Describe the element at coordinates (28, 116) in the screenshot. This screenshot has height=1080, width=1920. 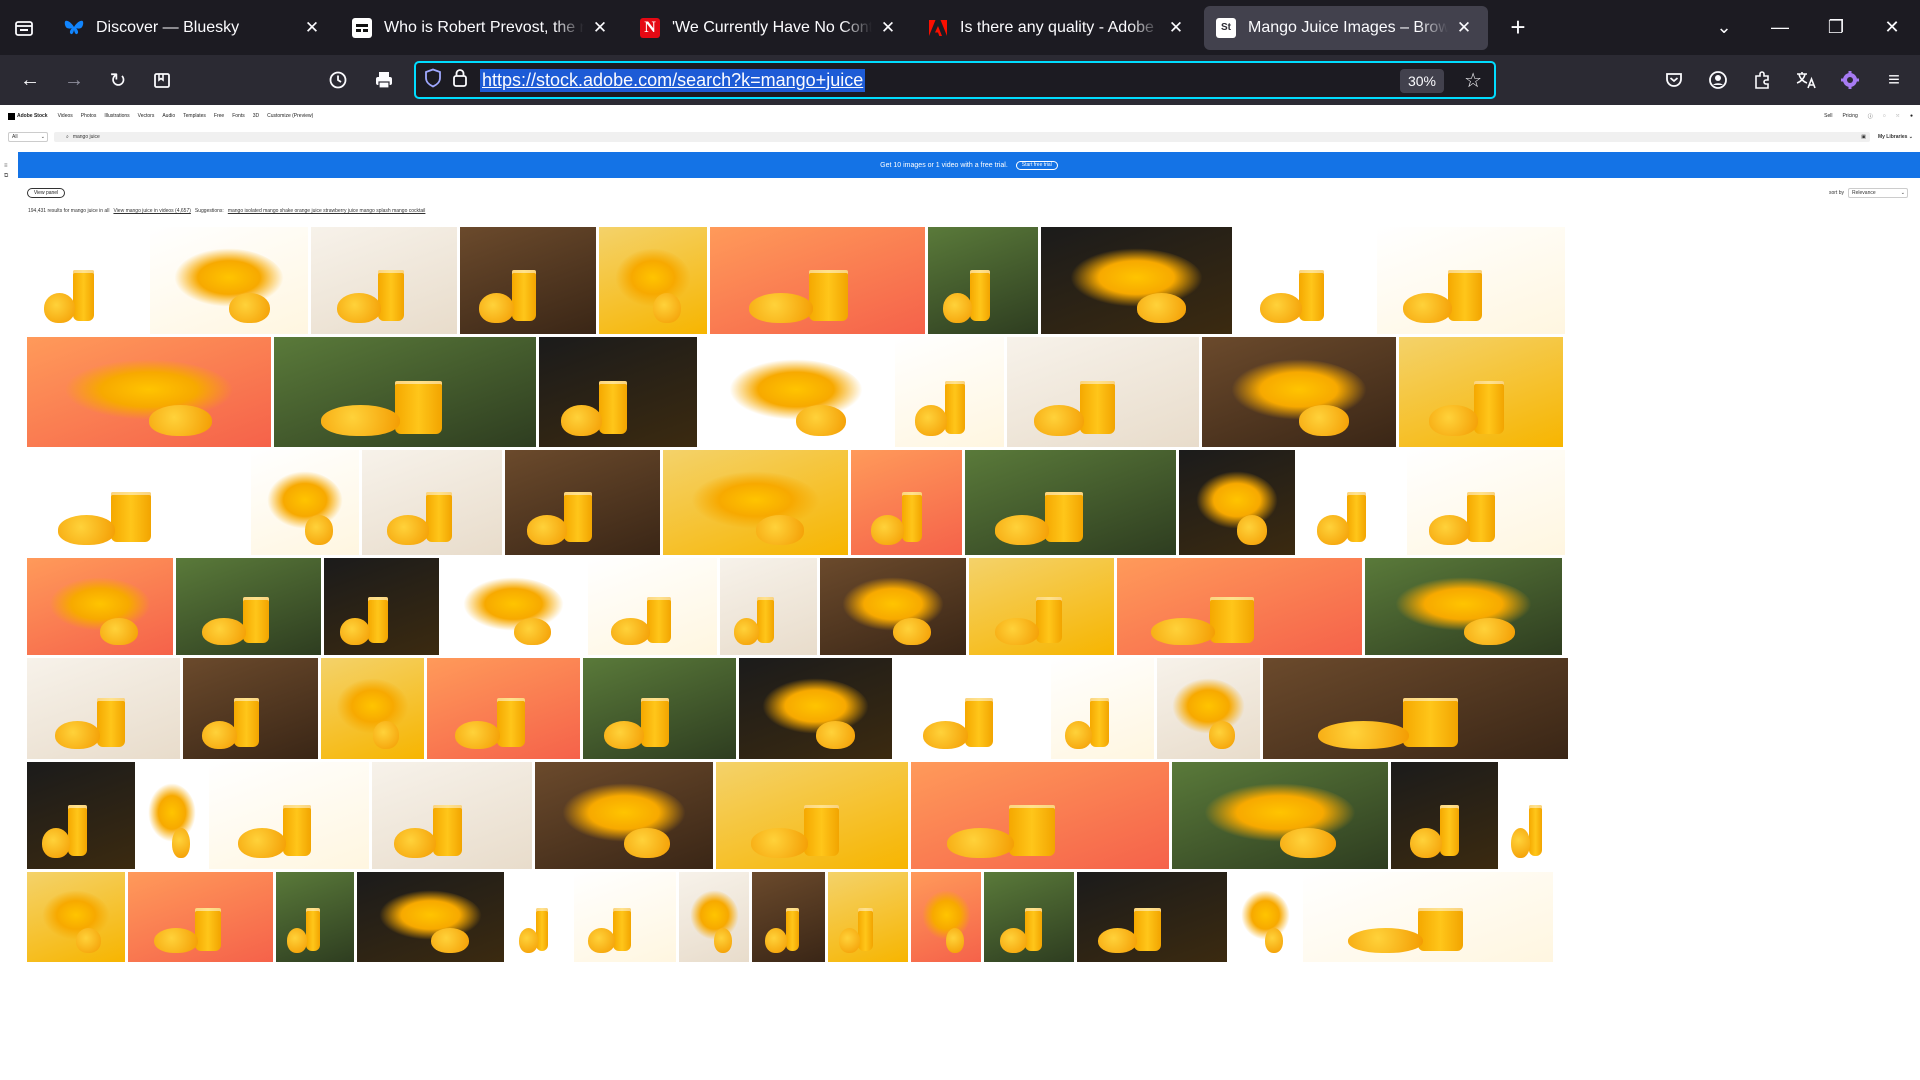
I see `adobe-stock-logo: Adobe Stock` at that location.